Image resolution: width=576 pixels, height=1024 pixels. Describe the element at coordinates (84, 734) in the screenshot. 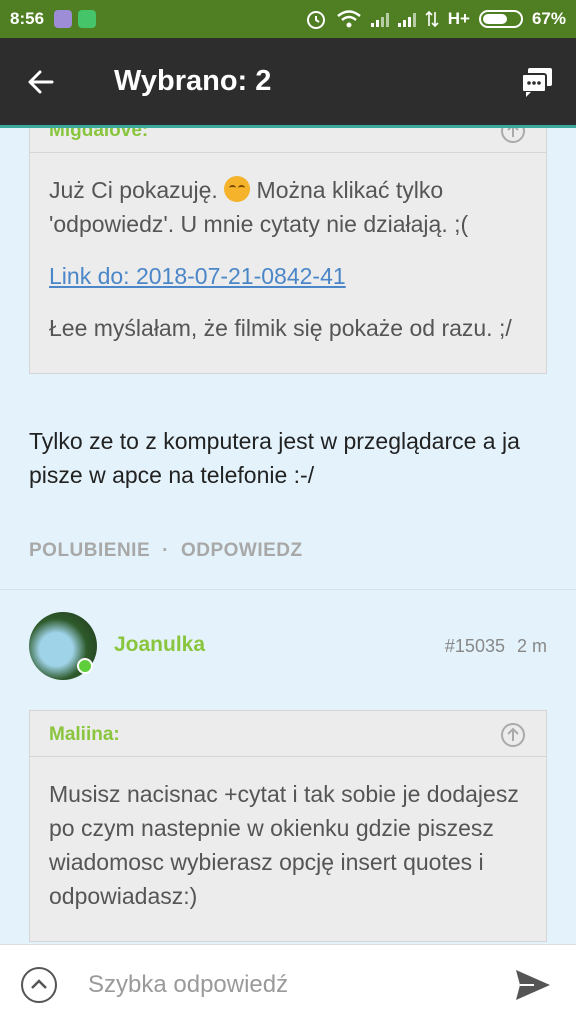

I see `quote-author: Maliina:` at that location.